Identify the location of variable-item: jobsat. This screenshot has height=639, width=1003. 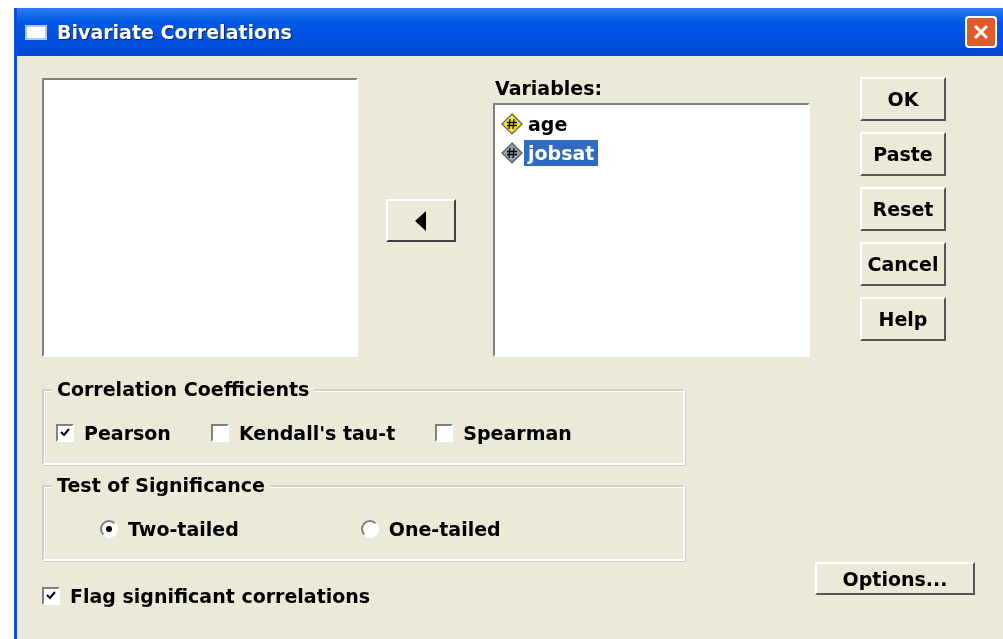
(561, 152).